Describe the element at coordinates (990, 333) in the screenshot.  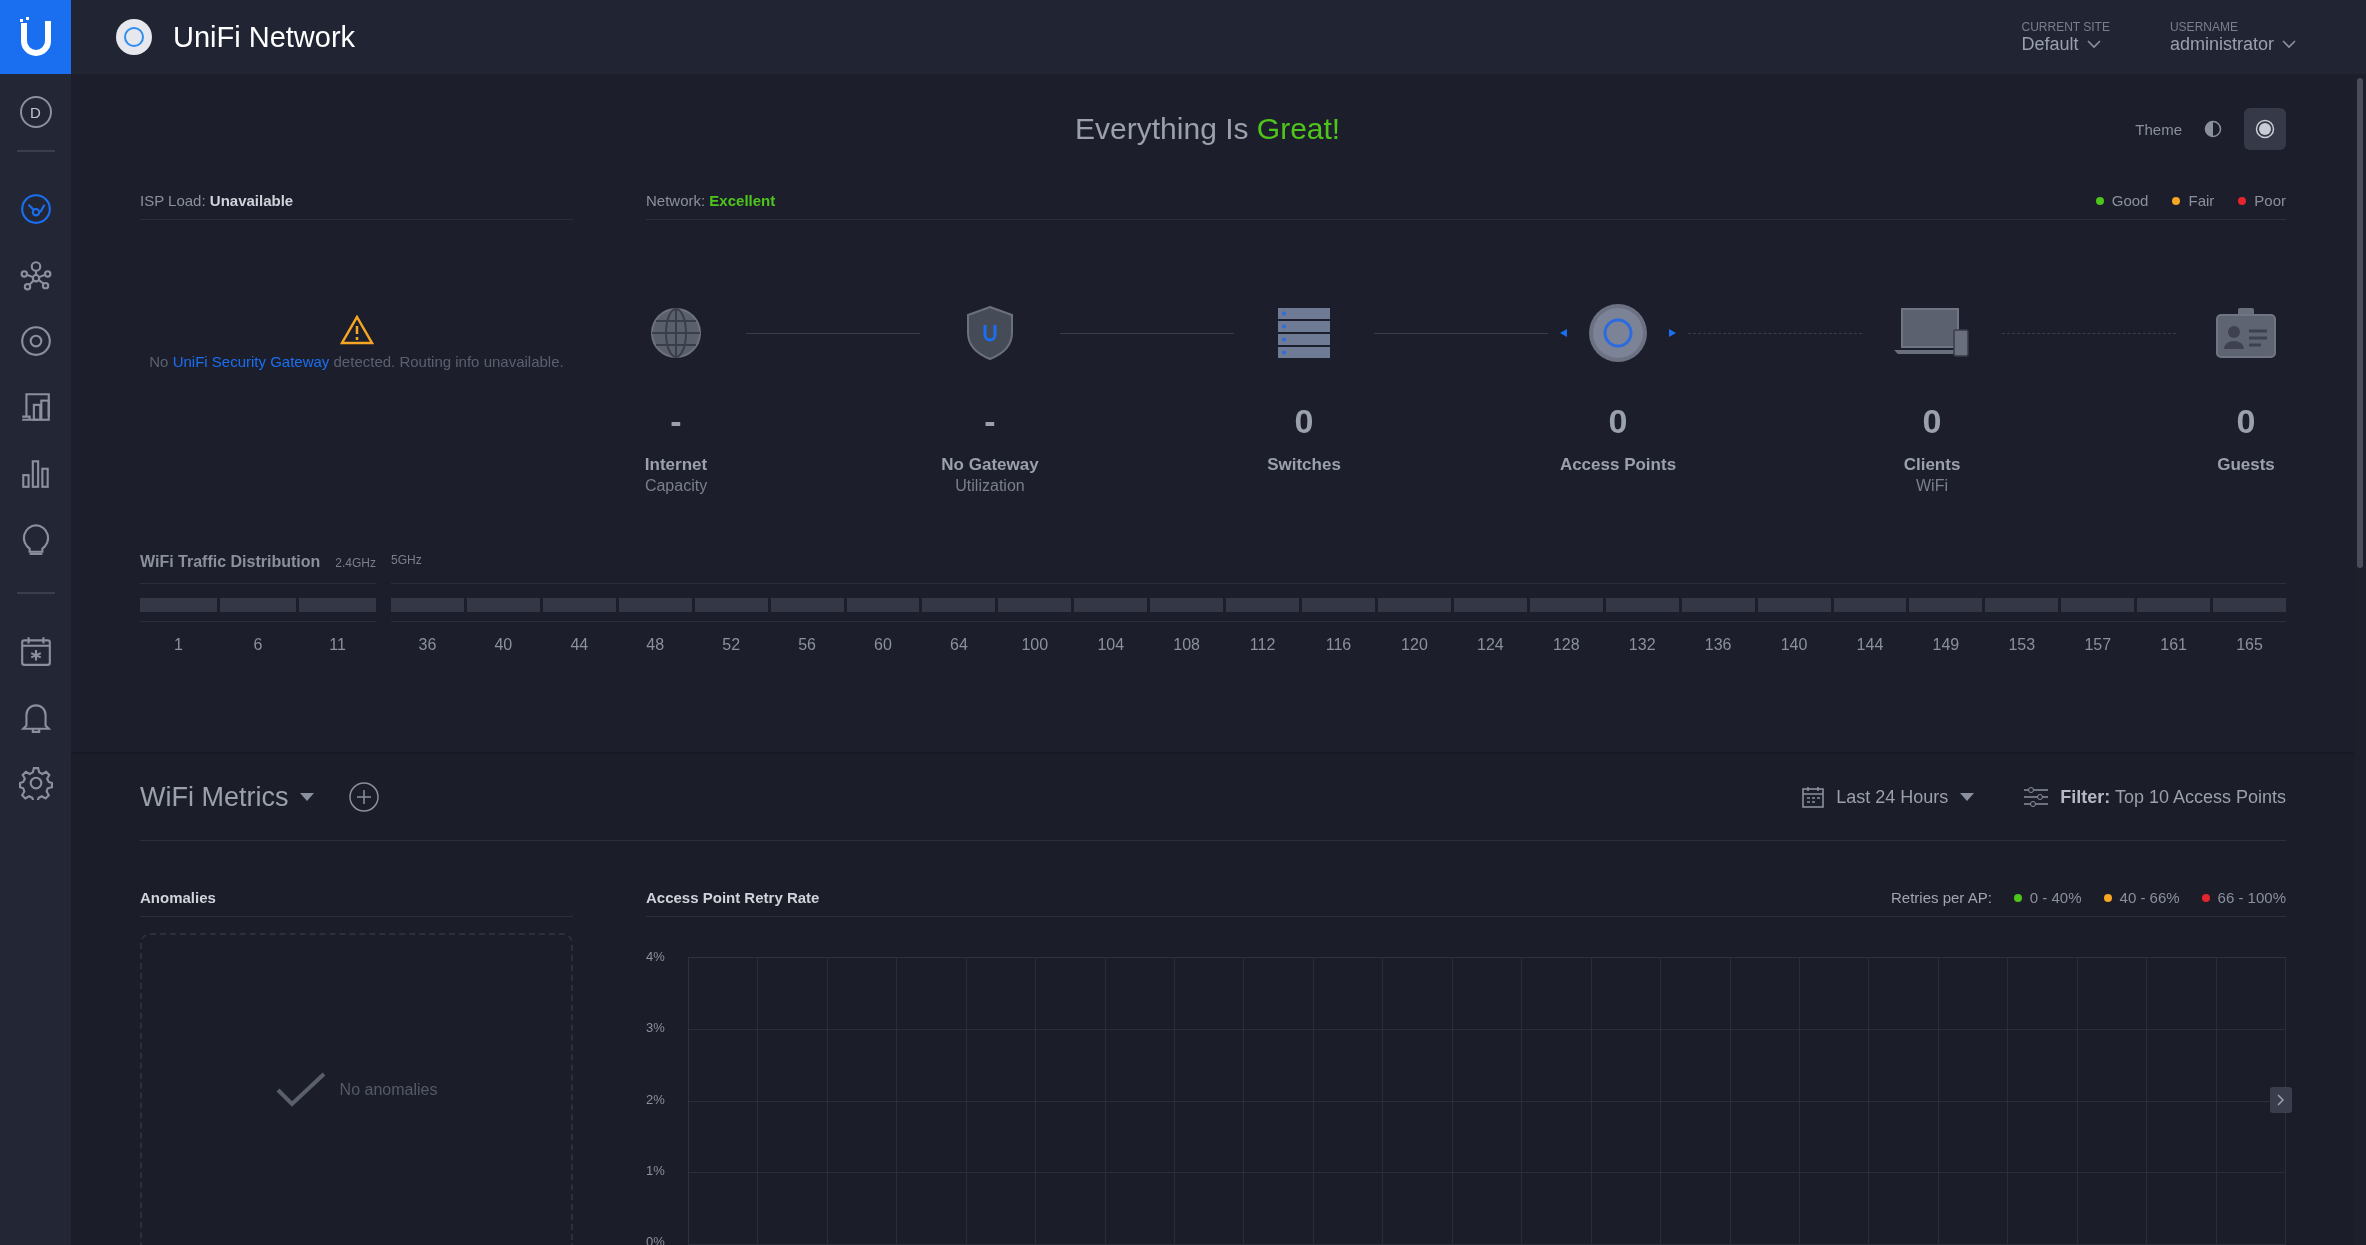
I see `shield-icon` at that location.